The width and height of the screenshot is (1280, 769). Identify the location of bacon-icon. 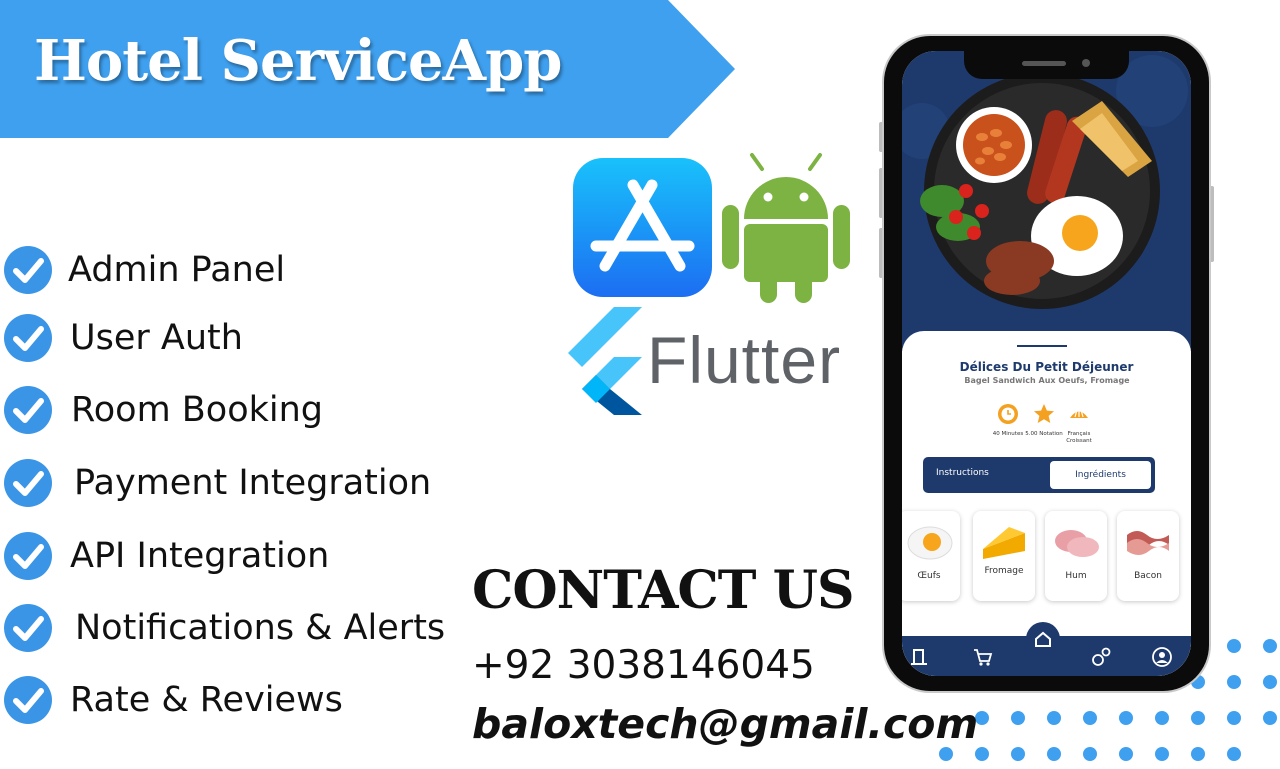
(1148, 543).